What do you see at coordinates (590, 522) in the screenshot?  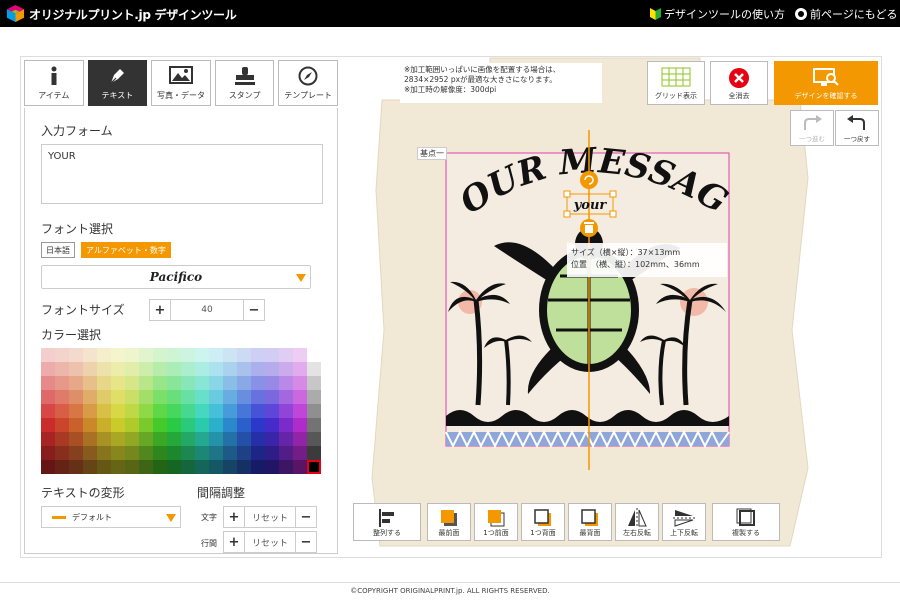 I see `send-to-back-button: 最背面` at bounding box center [590, 522].